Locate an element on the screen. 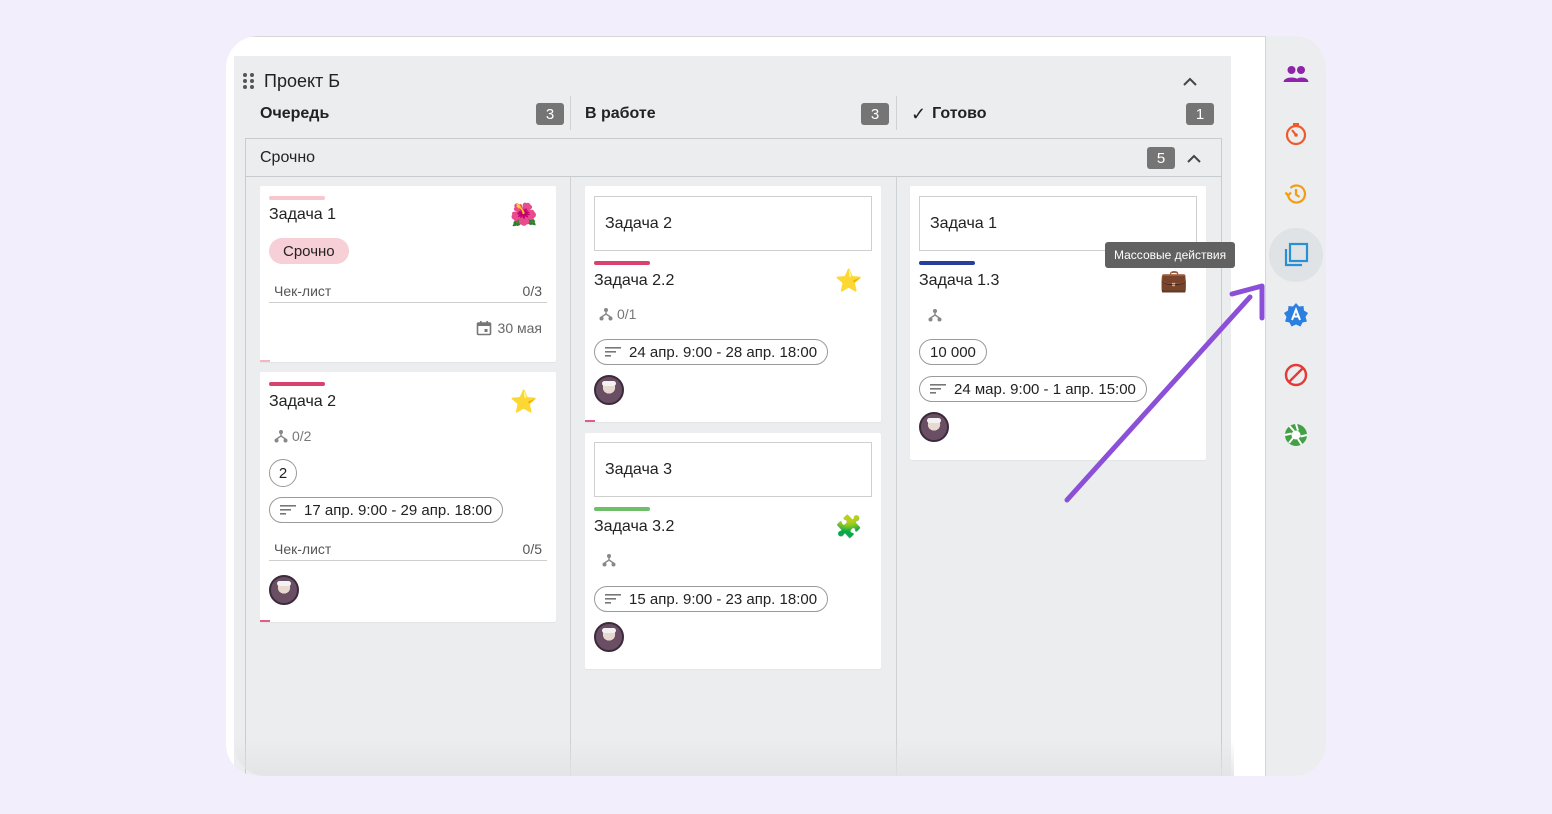  checklist-row: Чек-лист 0/5 is located at coordinates (408, 551).